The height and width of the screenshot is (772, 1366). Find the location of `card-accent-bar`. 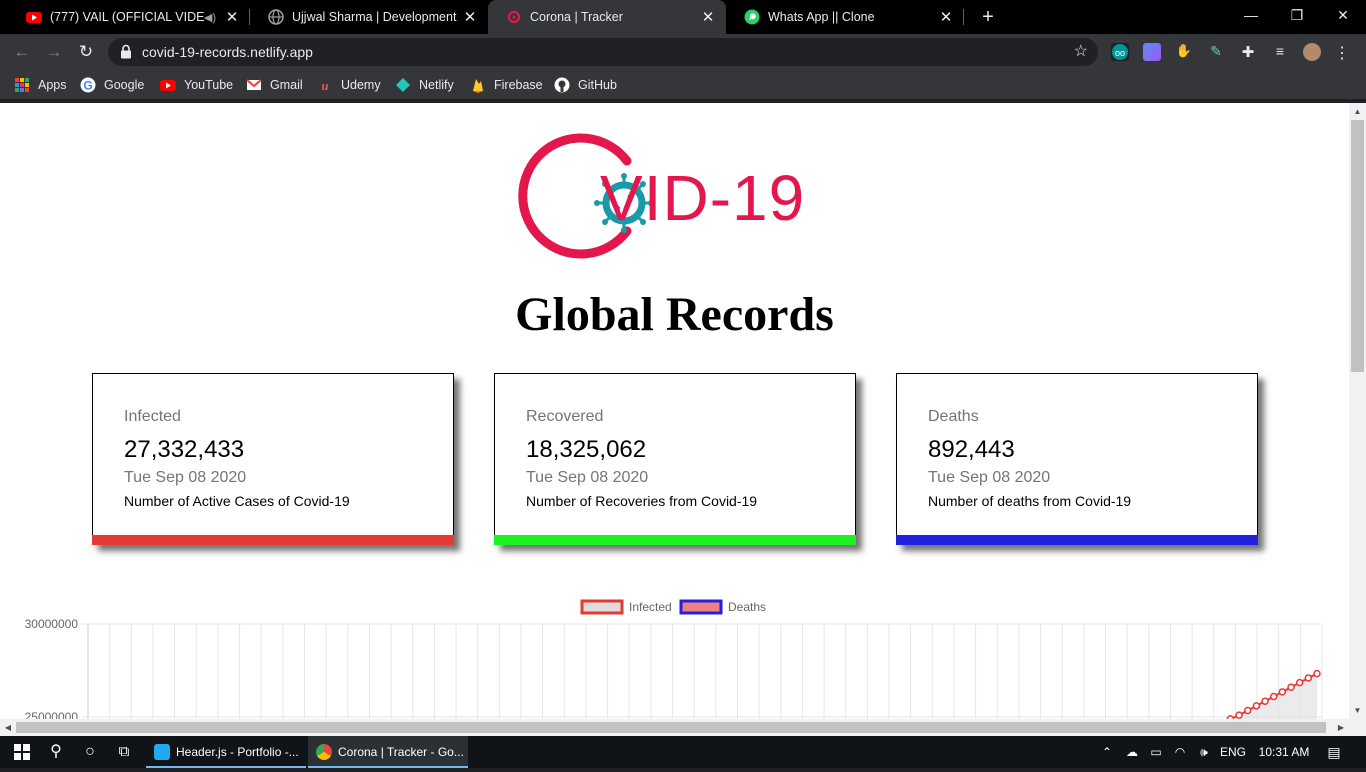

card-accent-bar is located at coordinates (273, 540).